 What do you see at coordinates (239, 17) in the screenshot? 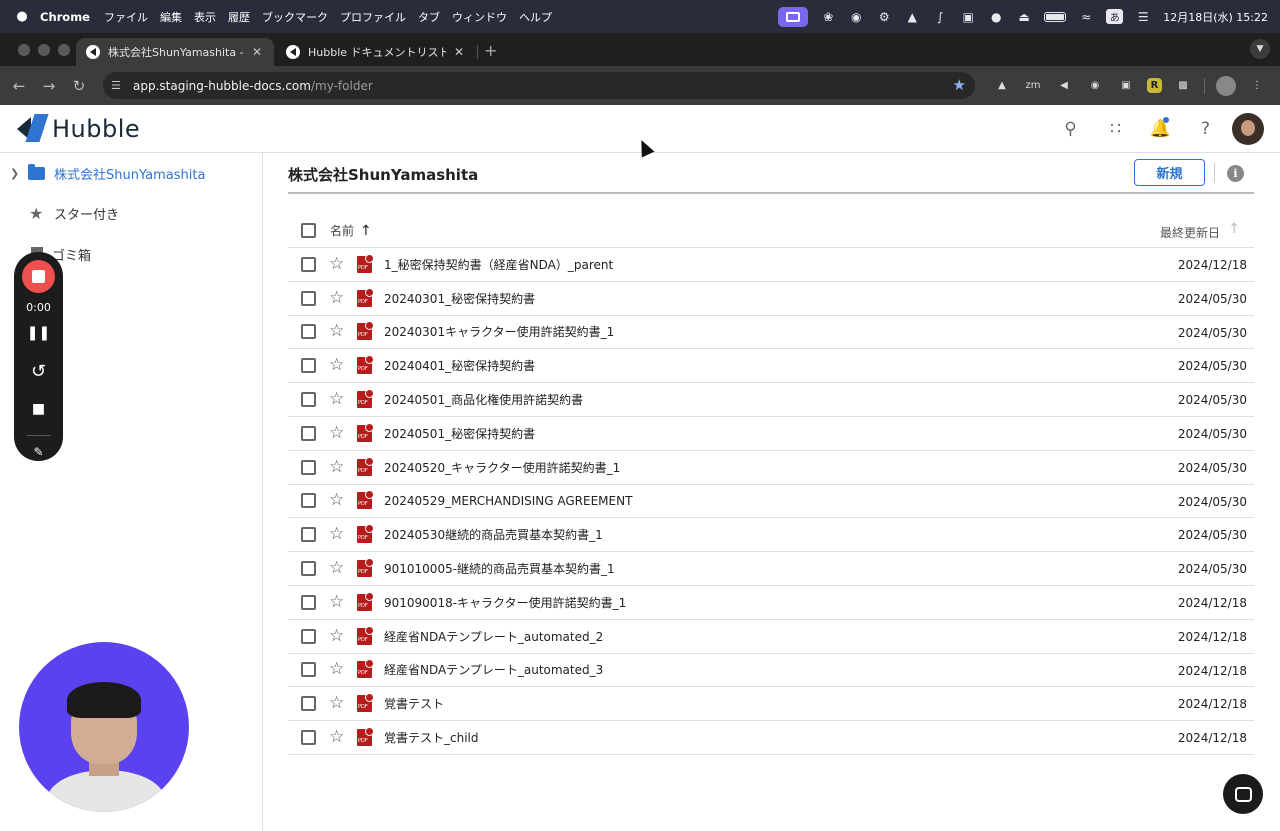
I see `menu-history: 履歴` at bounding box center [239, 17].